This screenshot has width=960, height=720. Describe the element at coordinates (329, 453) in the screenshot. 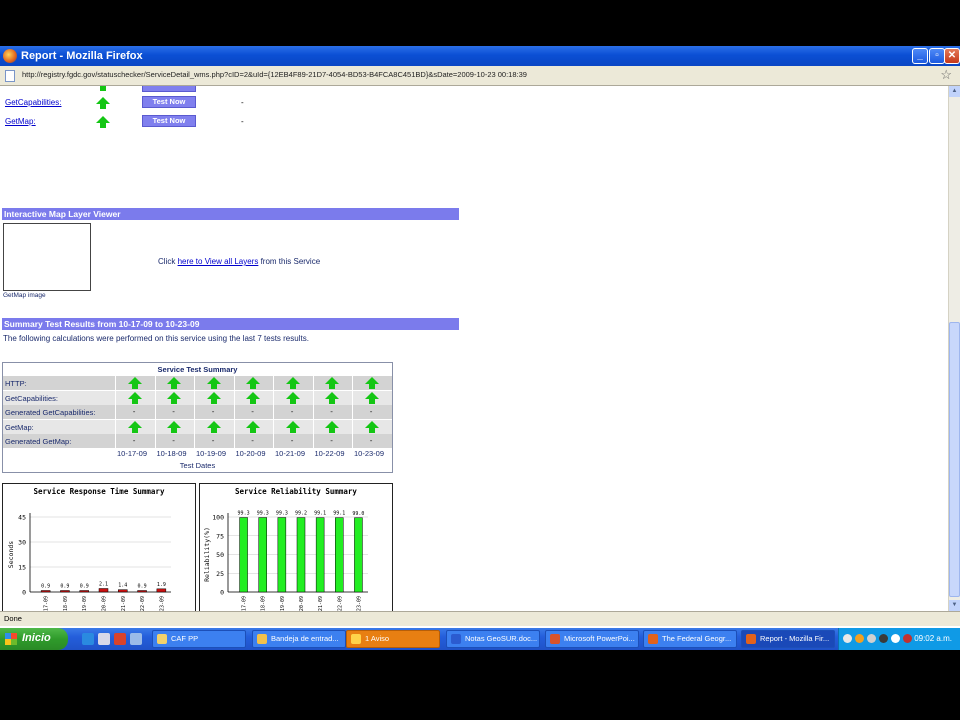

I see `date-label: 10-22-09` at that location.